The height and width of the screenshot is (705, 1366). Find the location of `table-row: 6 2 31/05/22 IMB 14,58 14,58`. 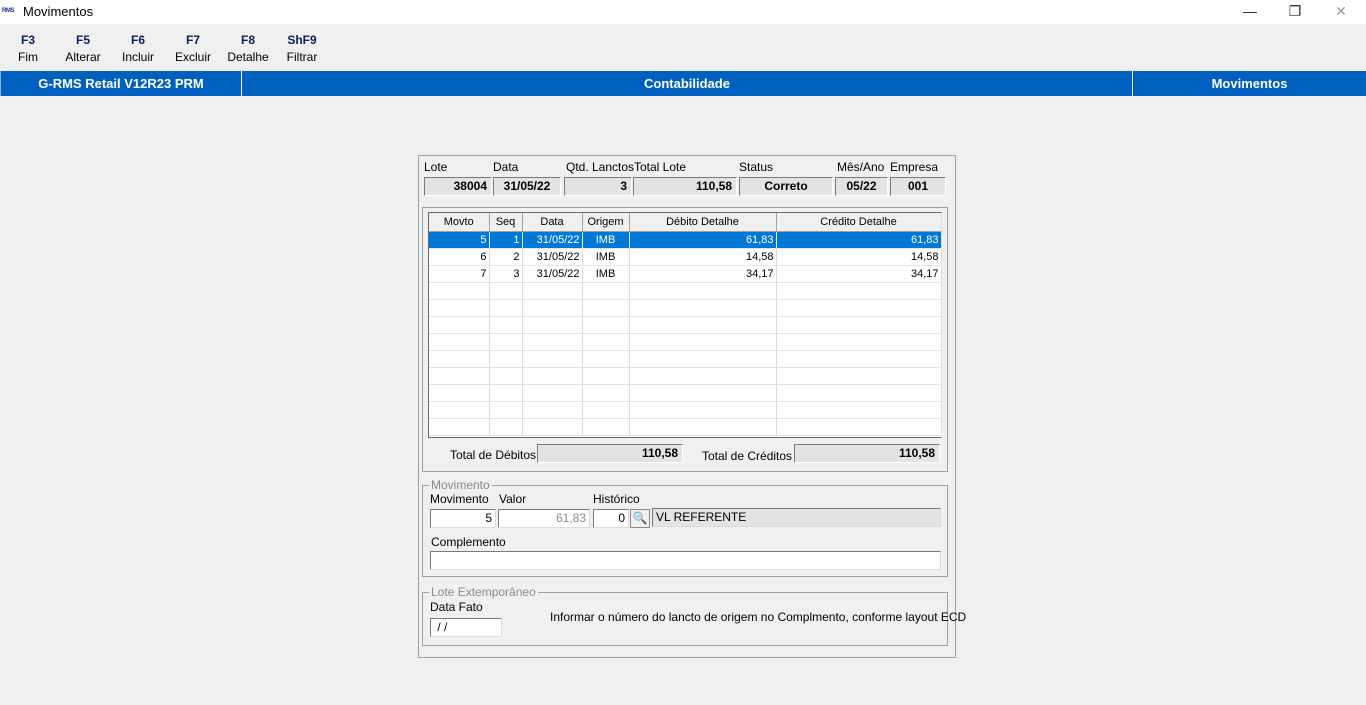

table-row: 6 2 31/05/22 IMB 14,58 14,58 is located at coordinates (685, 257).